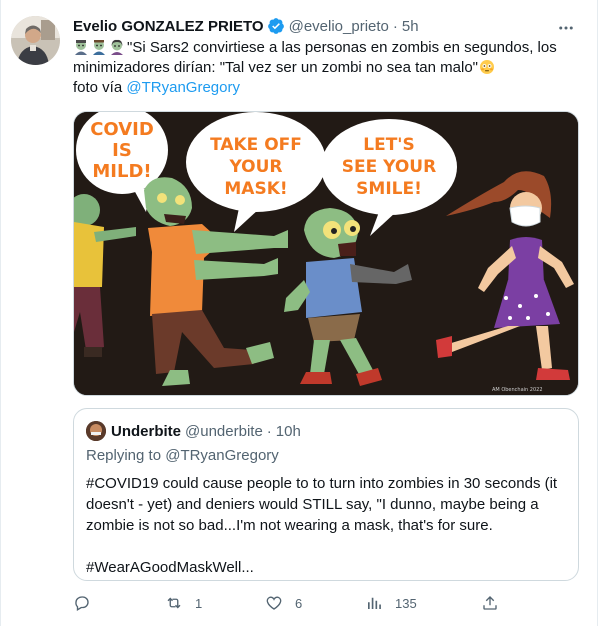  Describe the element at coordinates (410, 26) in the screenshot. I see `tweet-timestamp: 5h` at that location.